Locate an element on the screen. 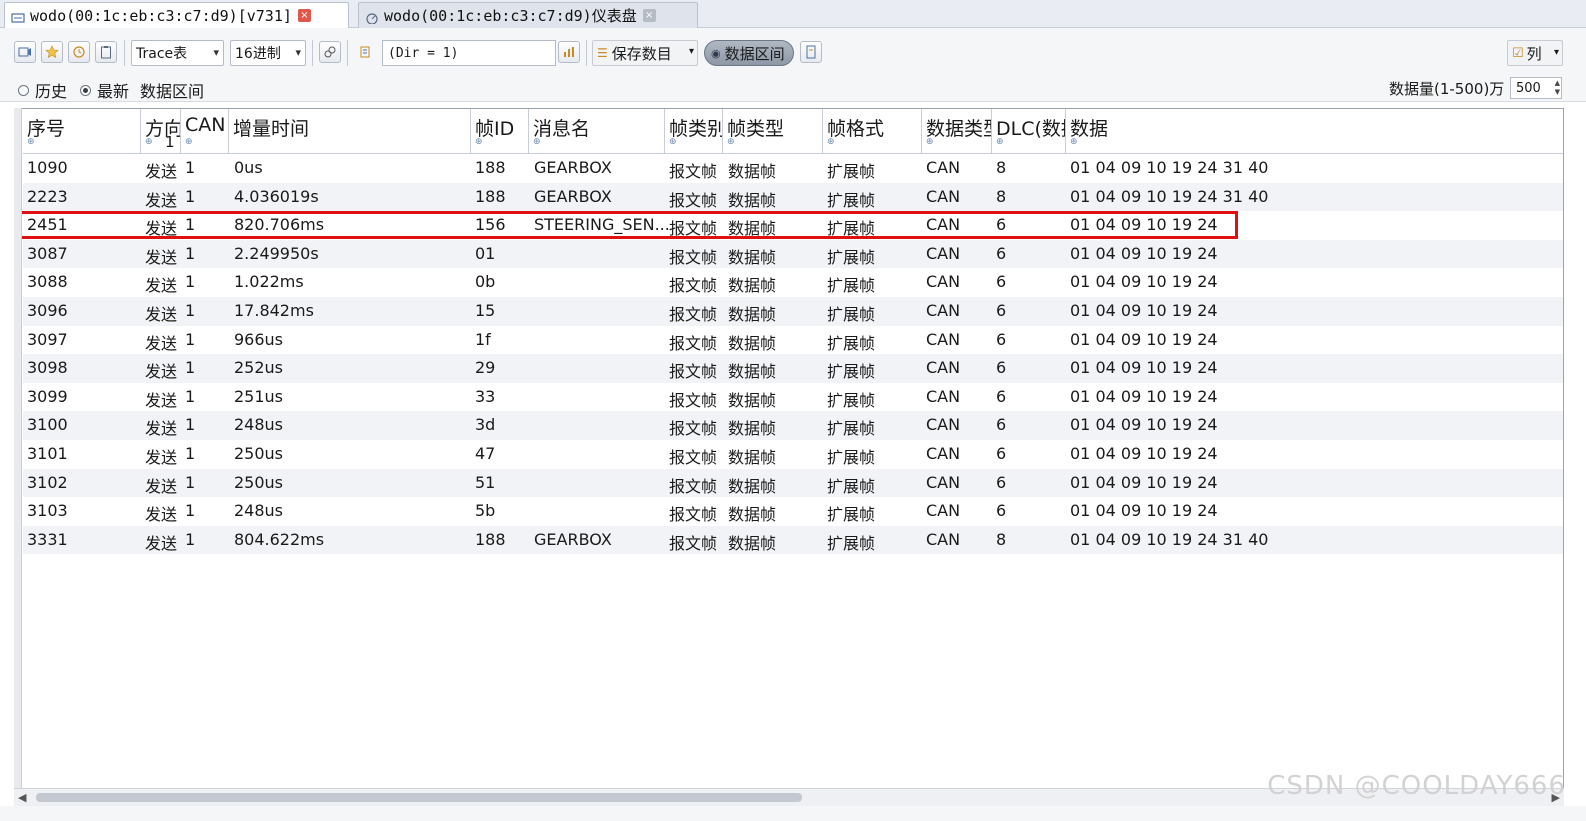  column-header-message-name: 消息名 ⊕ is located at coordinates (597, 131).